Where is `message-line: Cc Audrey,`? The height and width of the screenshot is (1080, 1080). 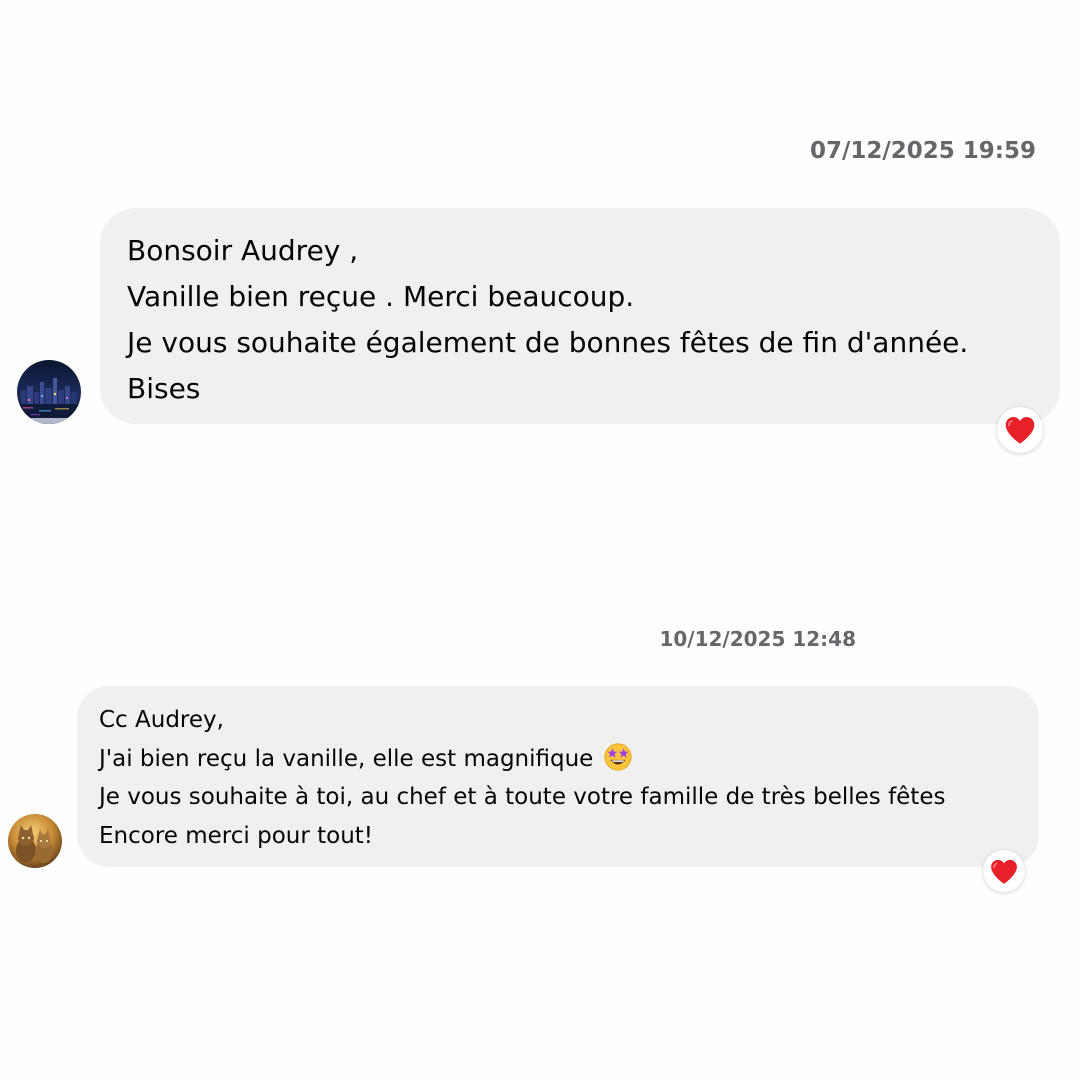
message-line: Cc Audrey, is located at coordinates (161, 720).